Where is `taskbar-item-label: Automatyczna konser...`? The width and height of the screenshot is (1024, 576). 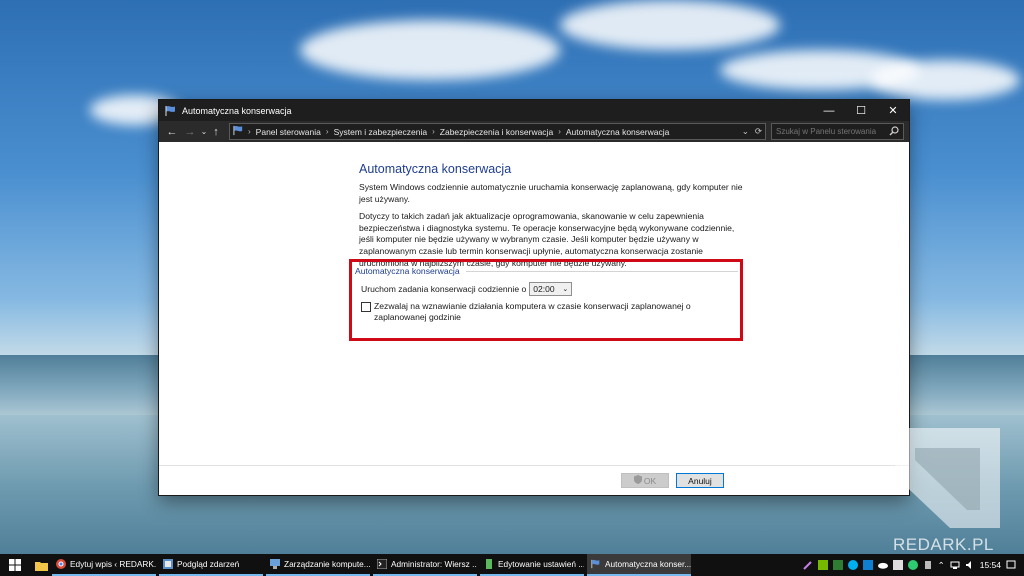 taskbar-item-label: Automatyczna konser... is located at coordinates (648, 564).